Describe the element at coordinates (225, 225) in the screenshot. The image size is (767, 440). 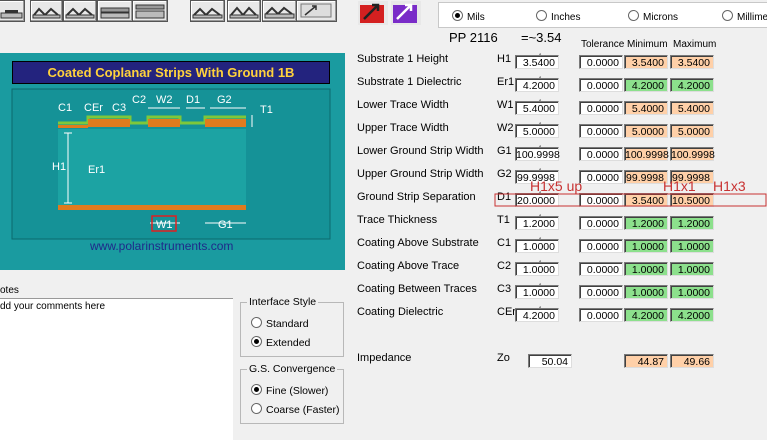
I see `label-g1: G1` at that location.